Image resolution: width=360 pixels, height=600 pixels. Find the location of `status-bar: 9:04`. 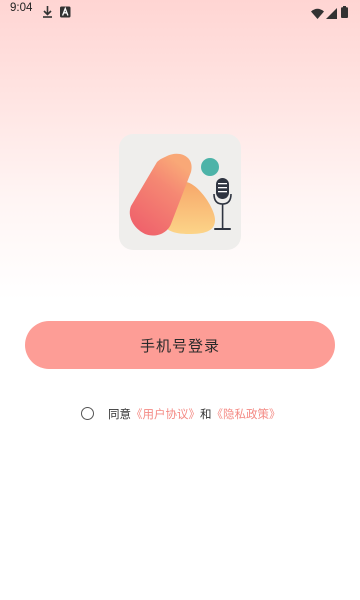

status-bar: 9:04 is located at coordinates (180, 10).